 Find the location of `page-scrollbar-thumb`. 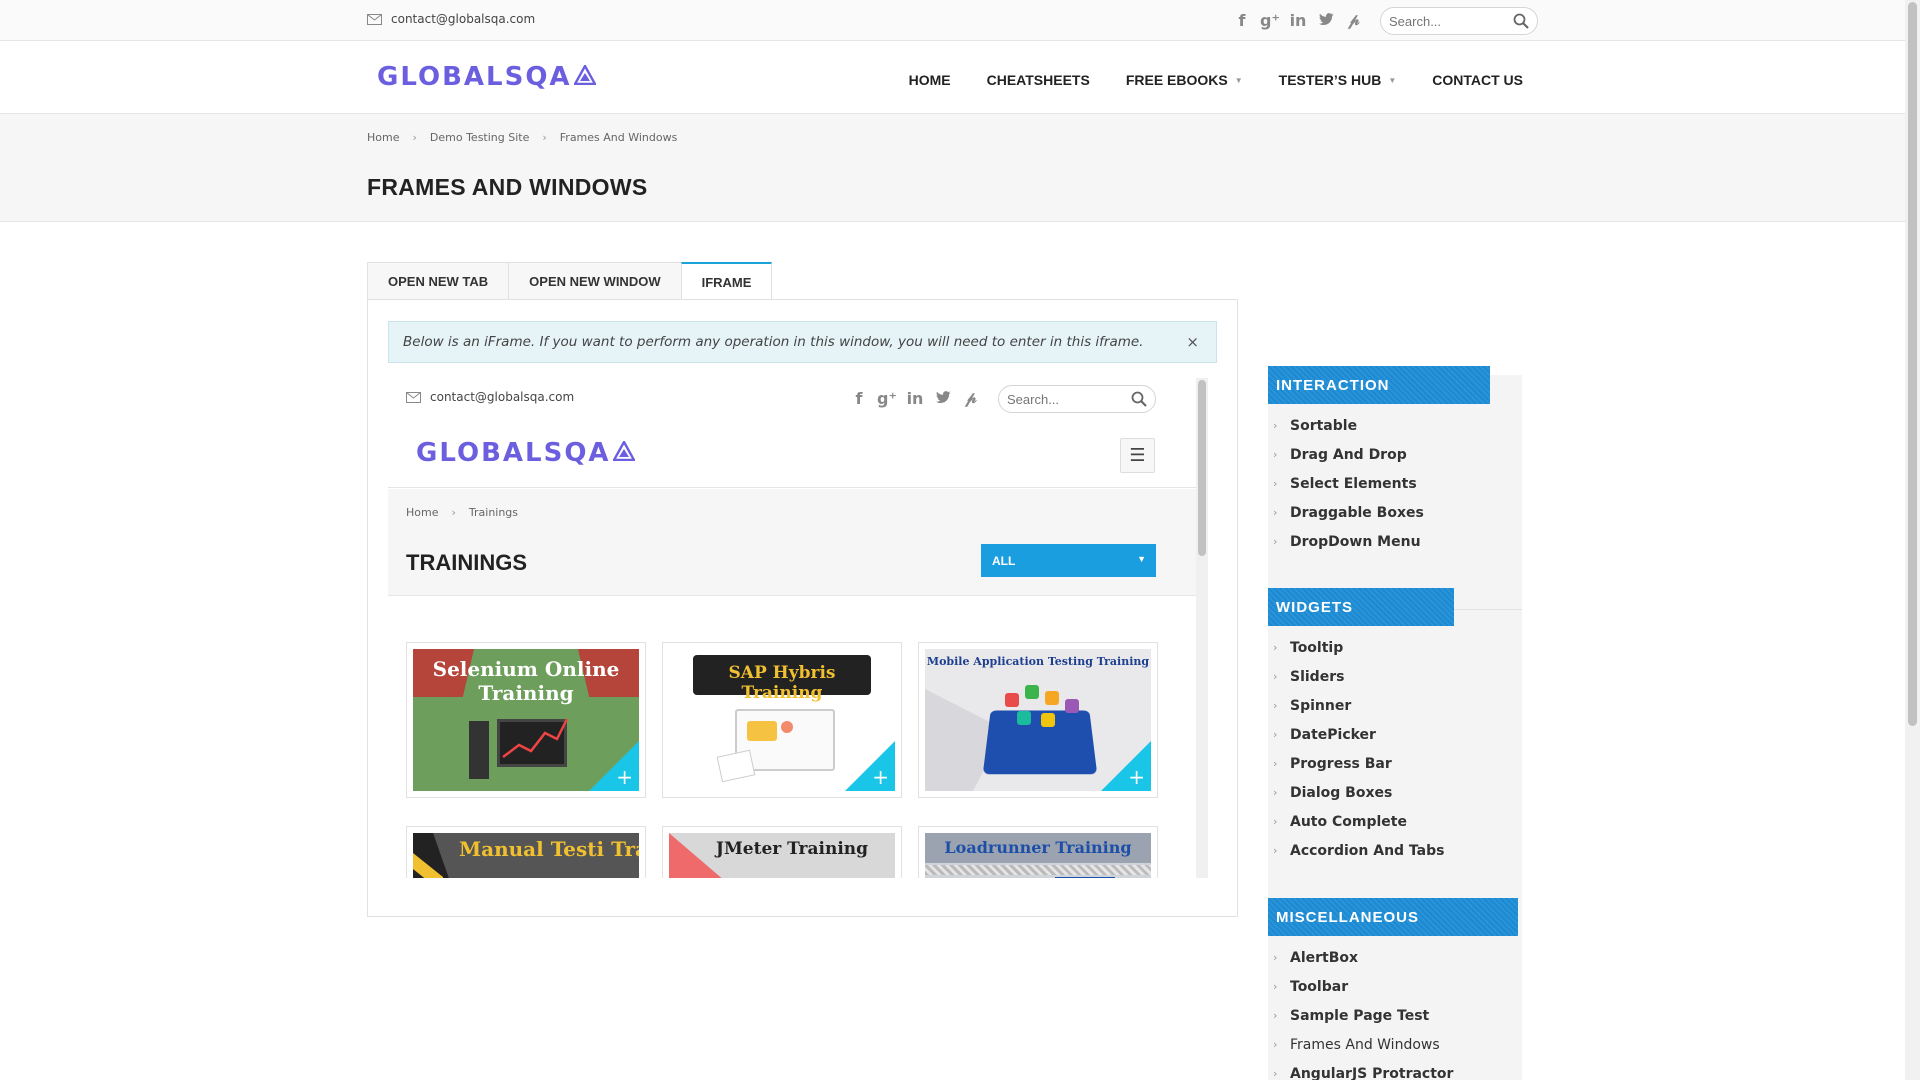

page-scrollbar-thumb is located at coordinates (1912, 364).